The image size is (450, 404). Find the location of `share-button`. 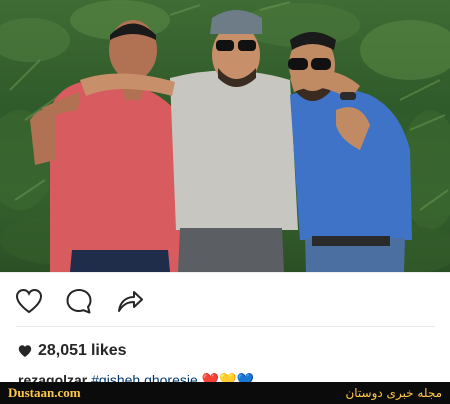

share-button is located at coordinates (130, 301).